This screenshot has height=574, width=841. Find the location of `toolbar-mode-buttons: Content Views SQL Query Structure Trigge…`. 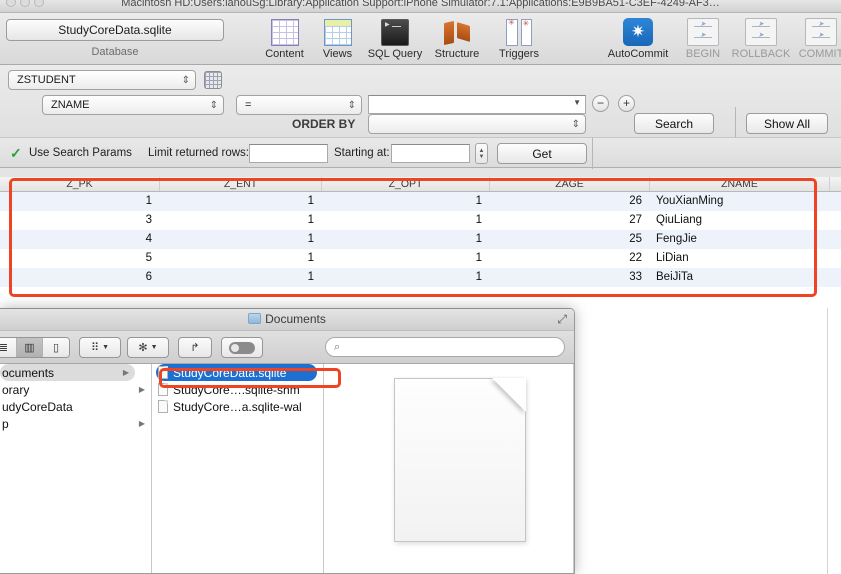

toolbar-mode-buttons: Content Views SQL Query Structure Trigge… is located at coordinates (404, 38).